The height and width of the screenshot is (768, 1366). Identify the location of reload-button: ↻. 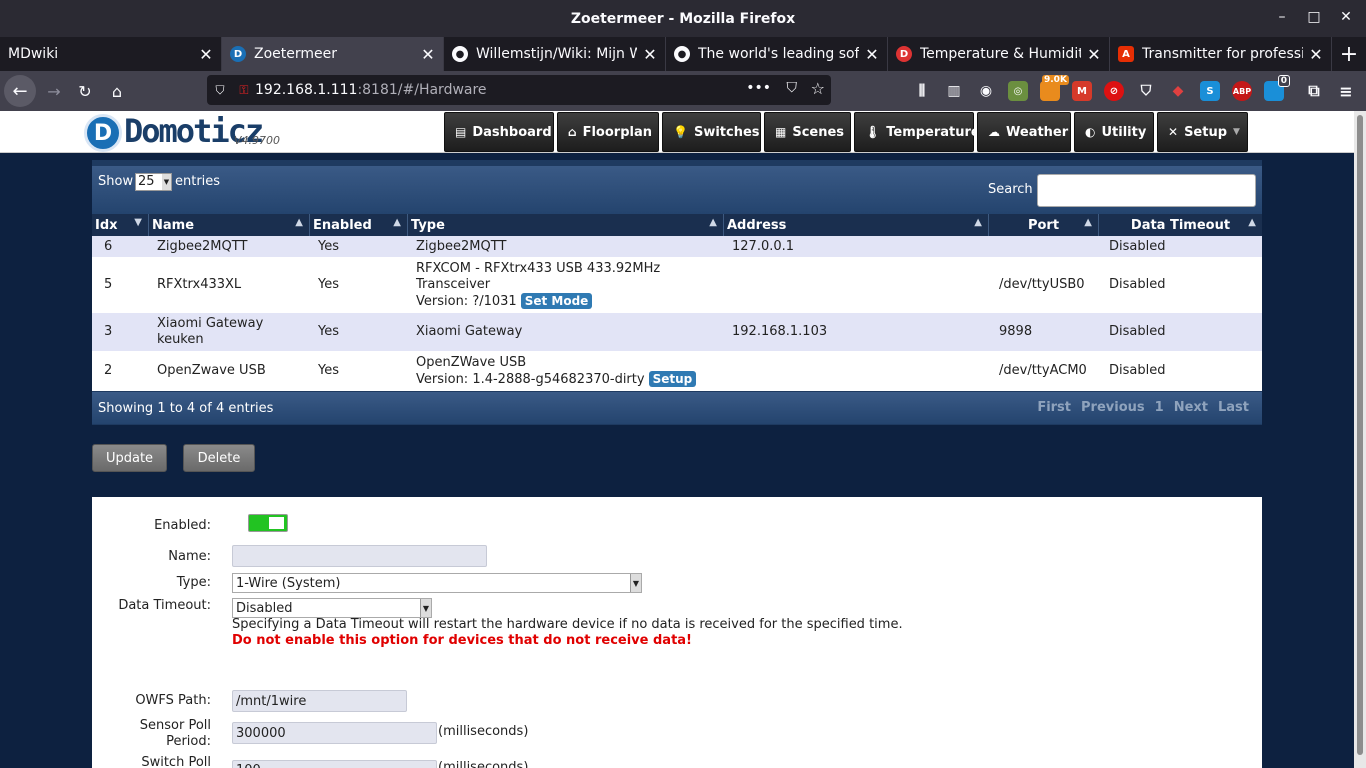
(85, 91).